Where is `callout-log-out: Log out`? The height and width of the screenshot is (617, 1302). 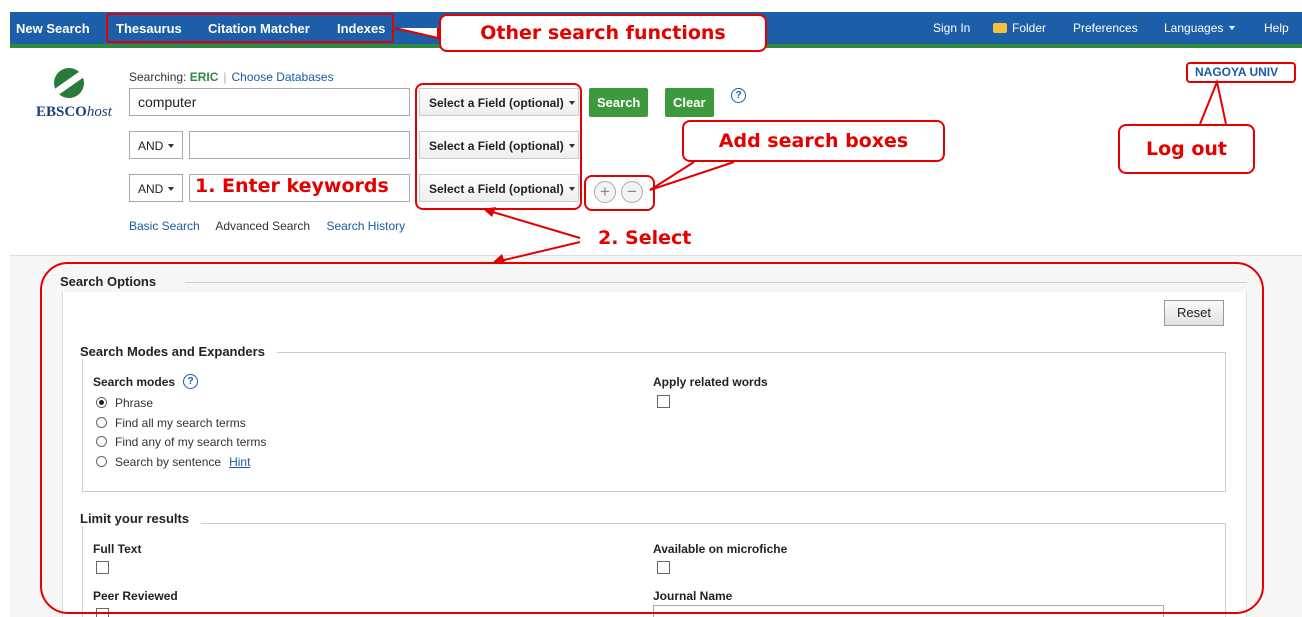 callout-log-out: Log out is located at coordinates (1186, 149).